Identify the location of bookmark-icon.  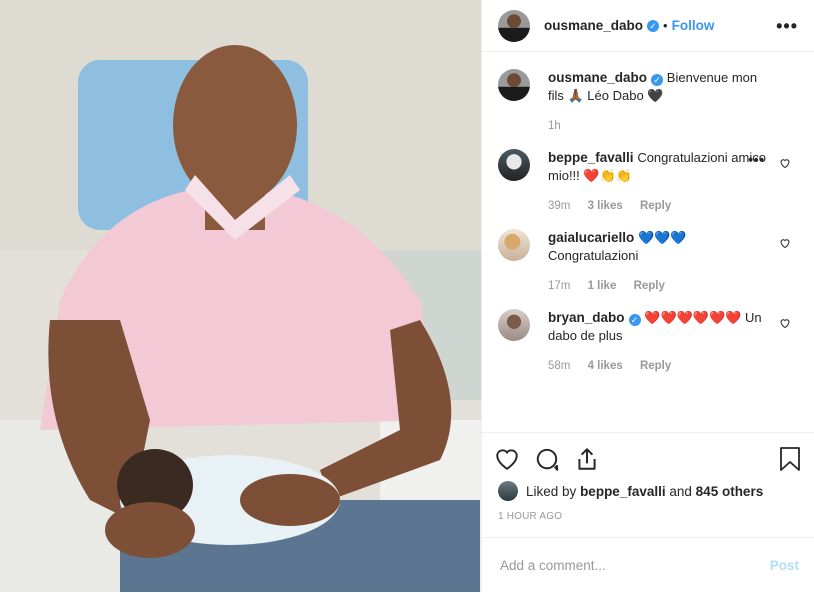
(790, 459).